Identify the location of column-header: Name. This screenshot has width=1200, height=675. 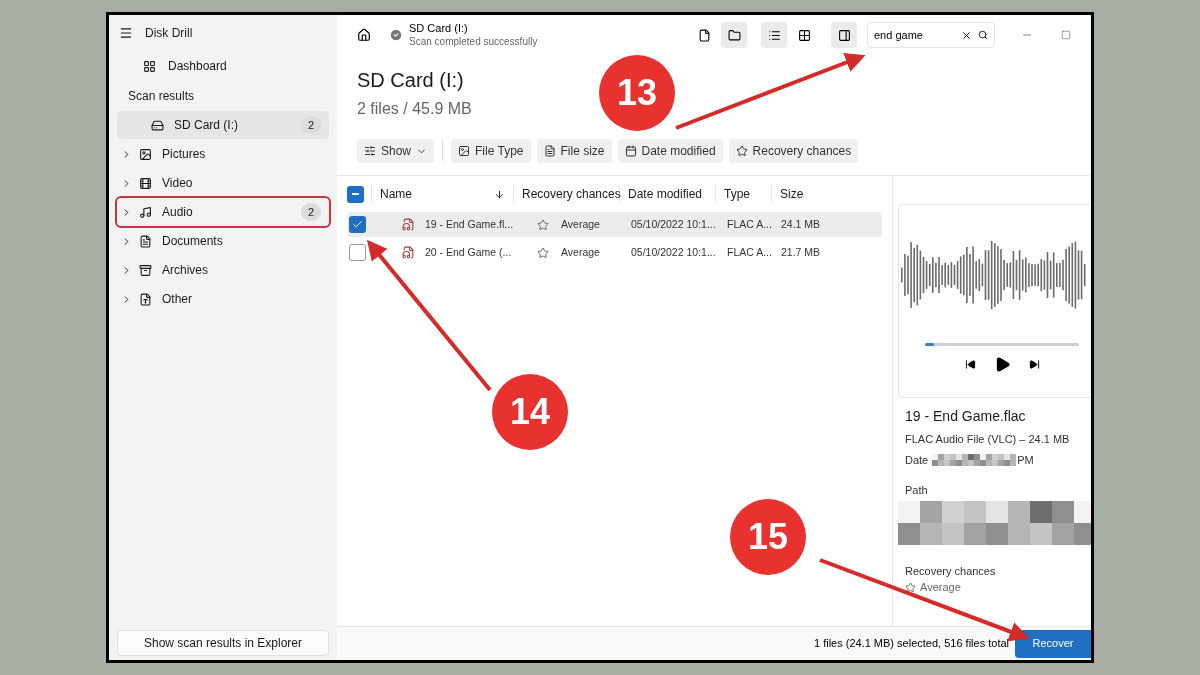
(396, 194).